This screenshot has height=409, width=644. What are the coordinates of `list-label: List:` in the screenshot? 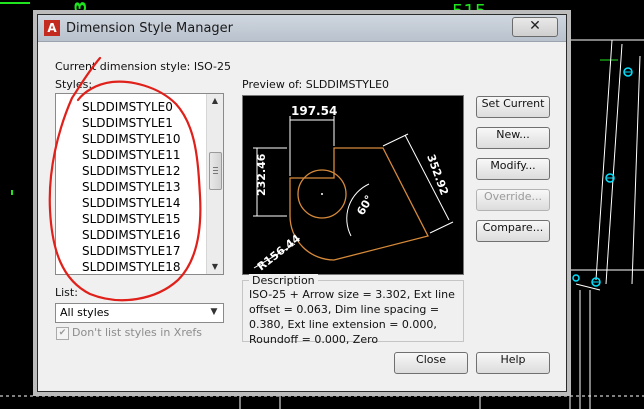 It's located at (66, 292).